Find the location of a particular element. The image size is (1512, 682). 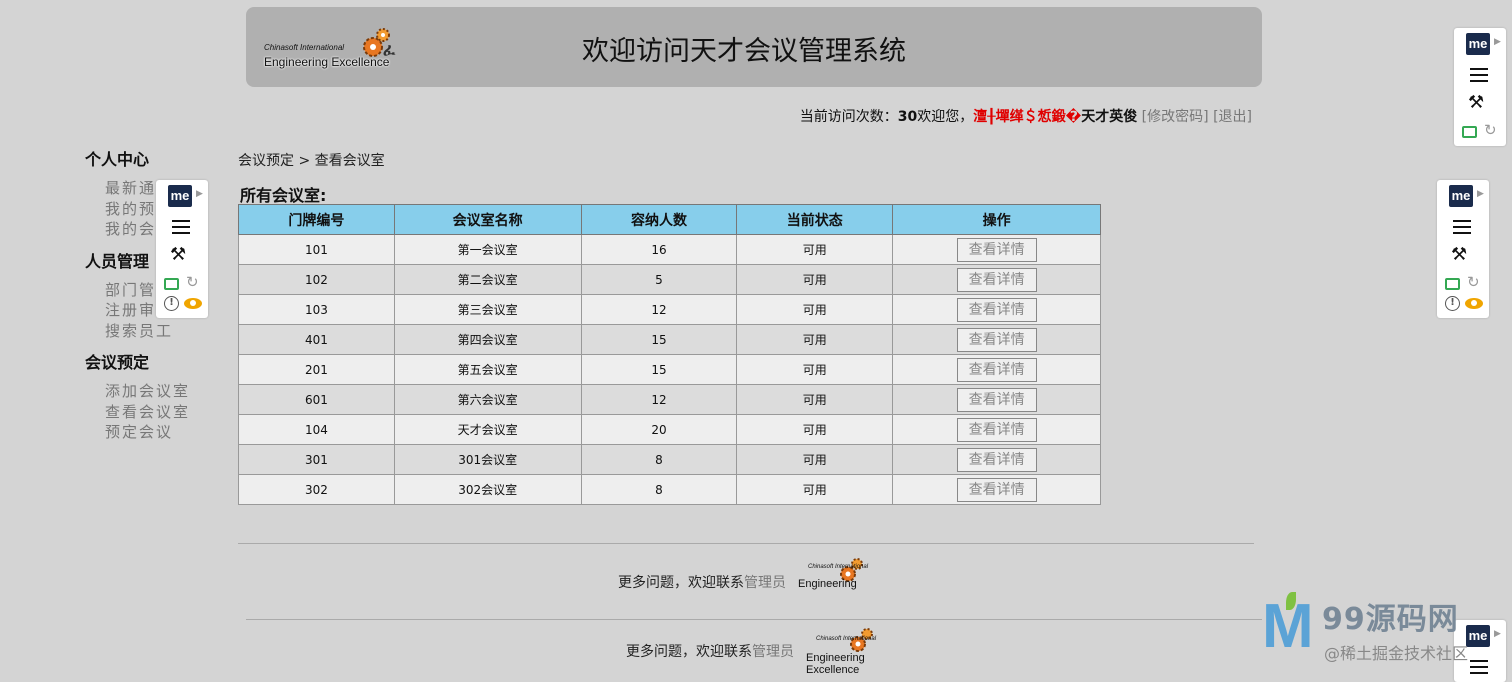

sidebar-item-view-rooms: 查看会议室 is located at coordinates (155, 412).